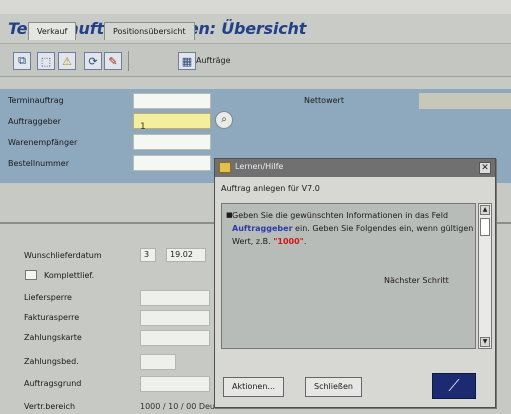 Image resolution: width=511 pixels, height=414 pixels. I want to click on field-label-bestellnummer: Bestellnummer, so click(39, 163).